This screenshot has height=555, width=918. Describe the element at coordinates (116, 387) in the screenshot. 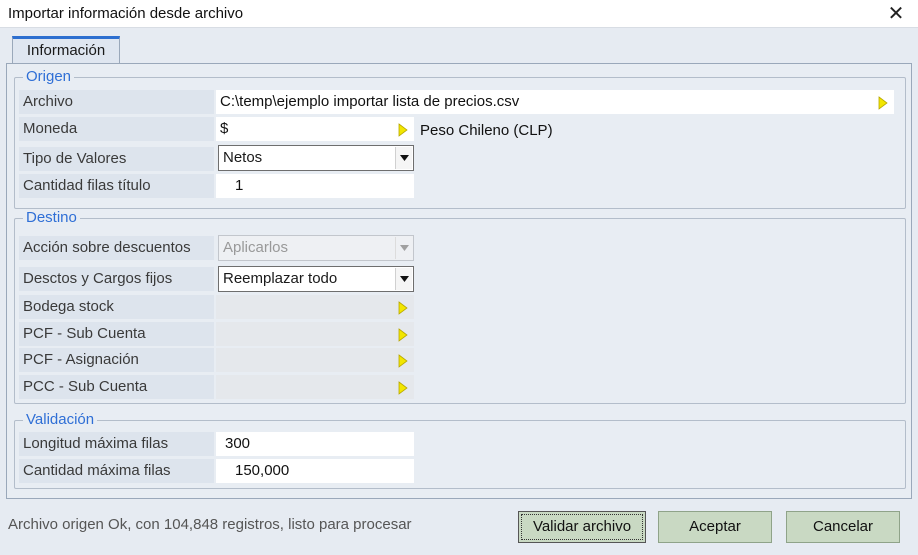

I see `pcc-sub-cuenta-label: PCC - Sub Cuenta` at that location.